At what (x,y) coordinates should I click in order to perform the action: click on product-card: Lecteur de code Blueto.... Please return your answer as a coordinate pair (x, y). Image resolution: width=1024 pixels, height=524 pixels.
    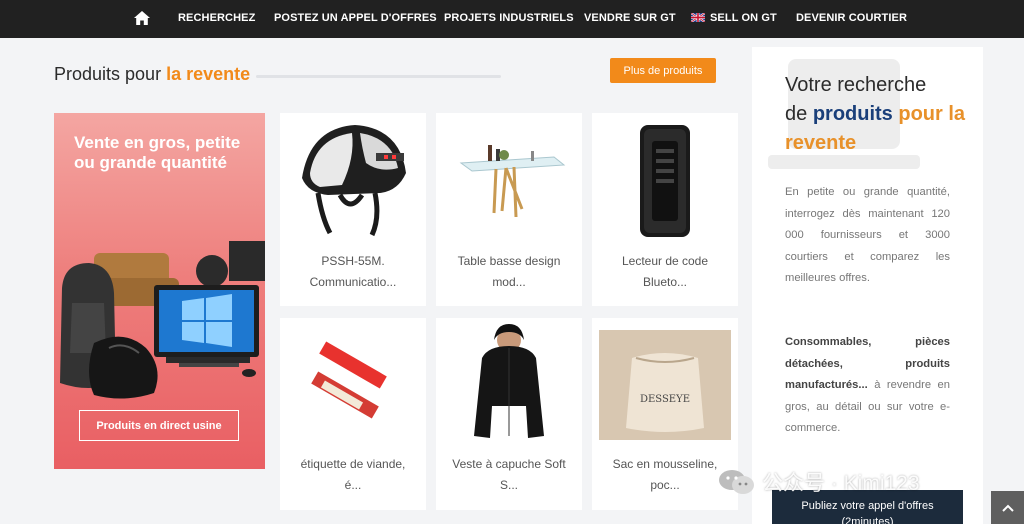
    Looking at the image, I should click on (665, 209).